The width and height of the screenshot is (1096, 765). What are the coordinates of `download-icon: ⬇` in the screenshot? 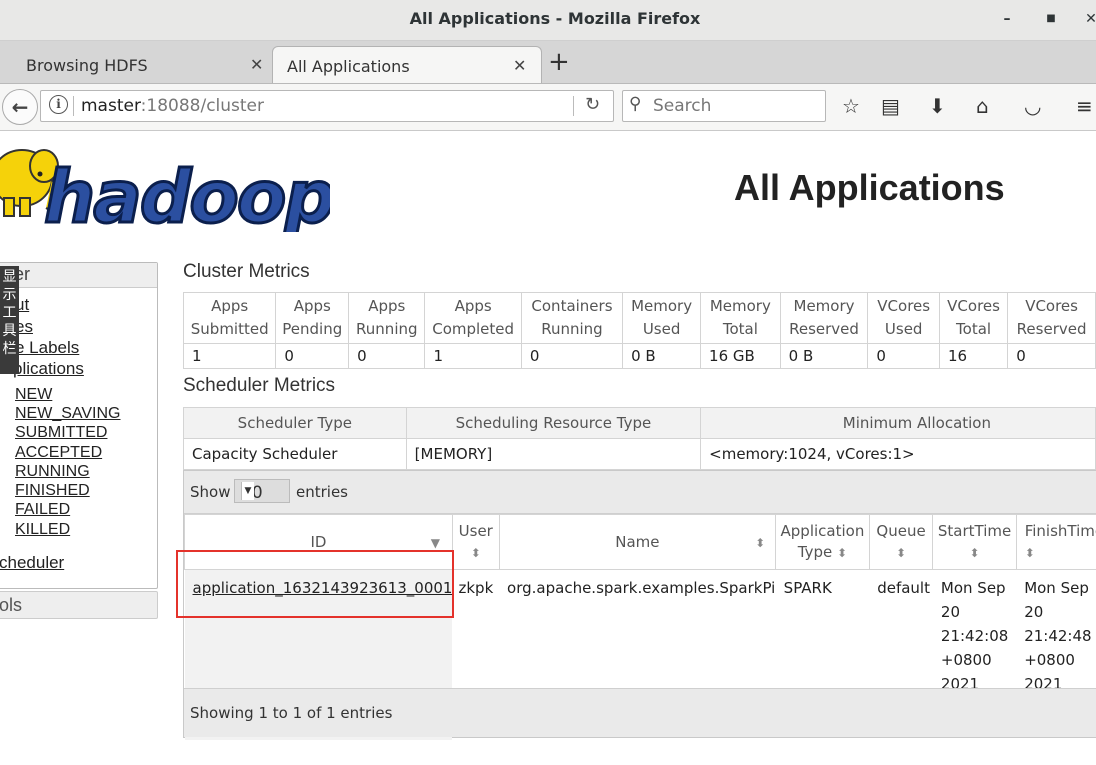 It's located at (937, 106).